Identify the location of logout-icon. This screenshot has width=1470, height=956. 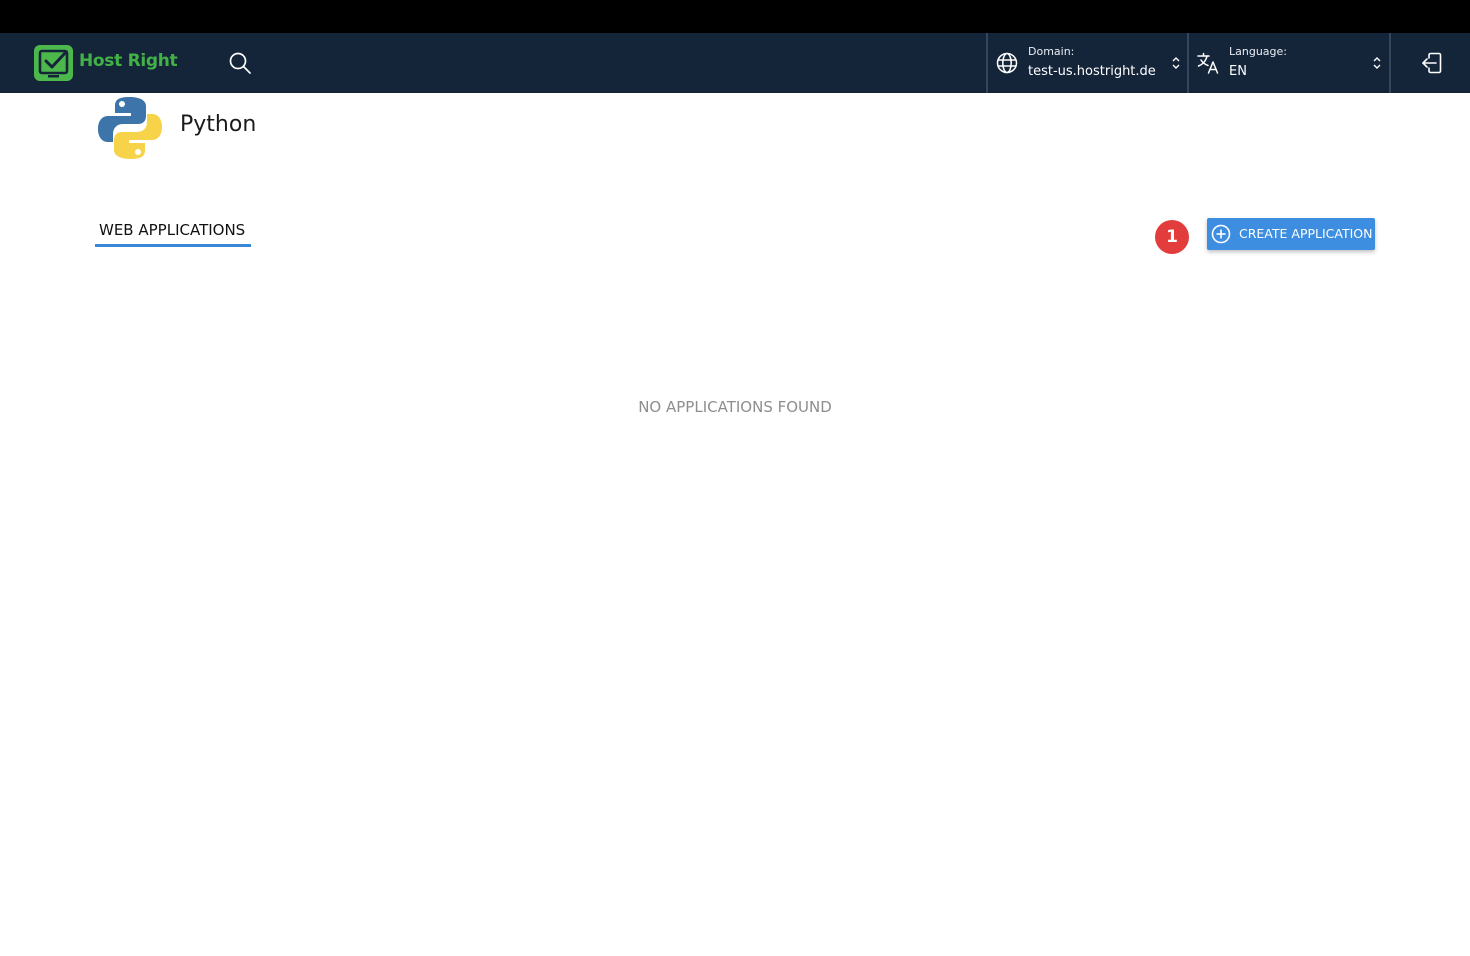
(1431, 63).